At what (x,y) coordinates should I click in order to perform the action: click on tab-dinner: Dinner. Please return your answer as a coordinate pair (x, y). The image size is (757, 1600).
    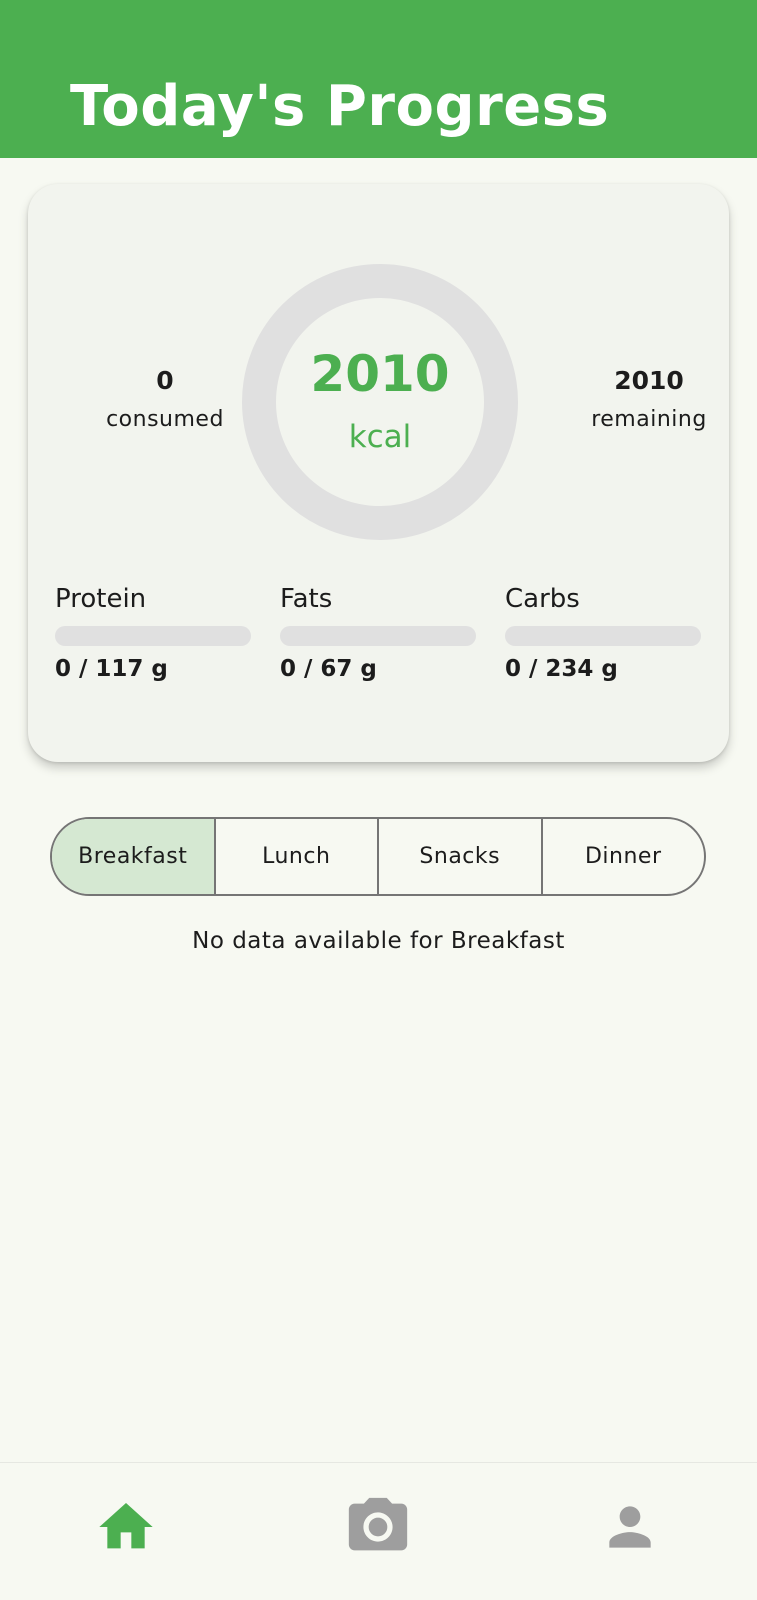
    Looking at the image, I should click on (624, 856).